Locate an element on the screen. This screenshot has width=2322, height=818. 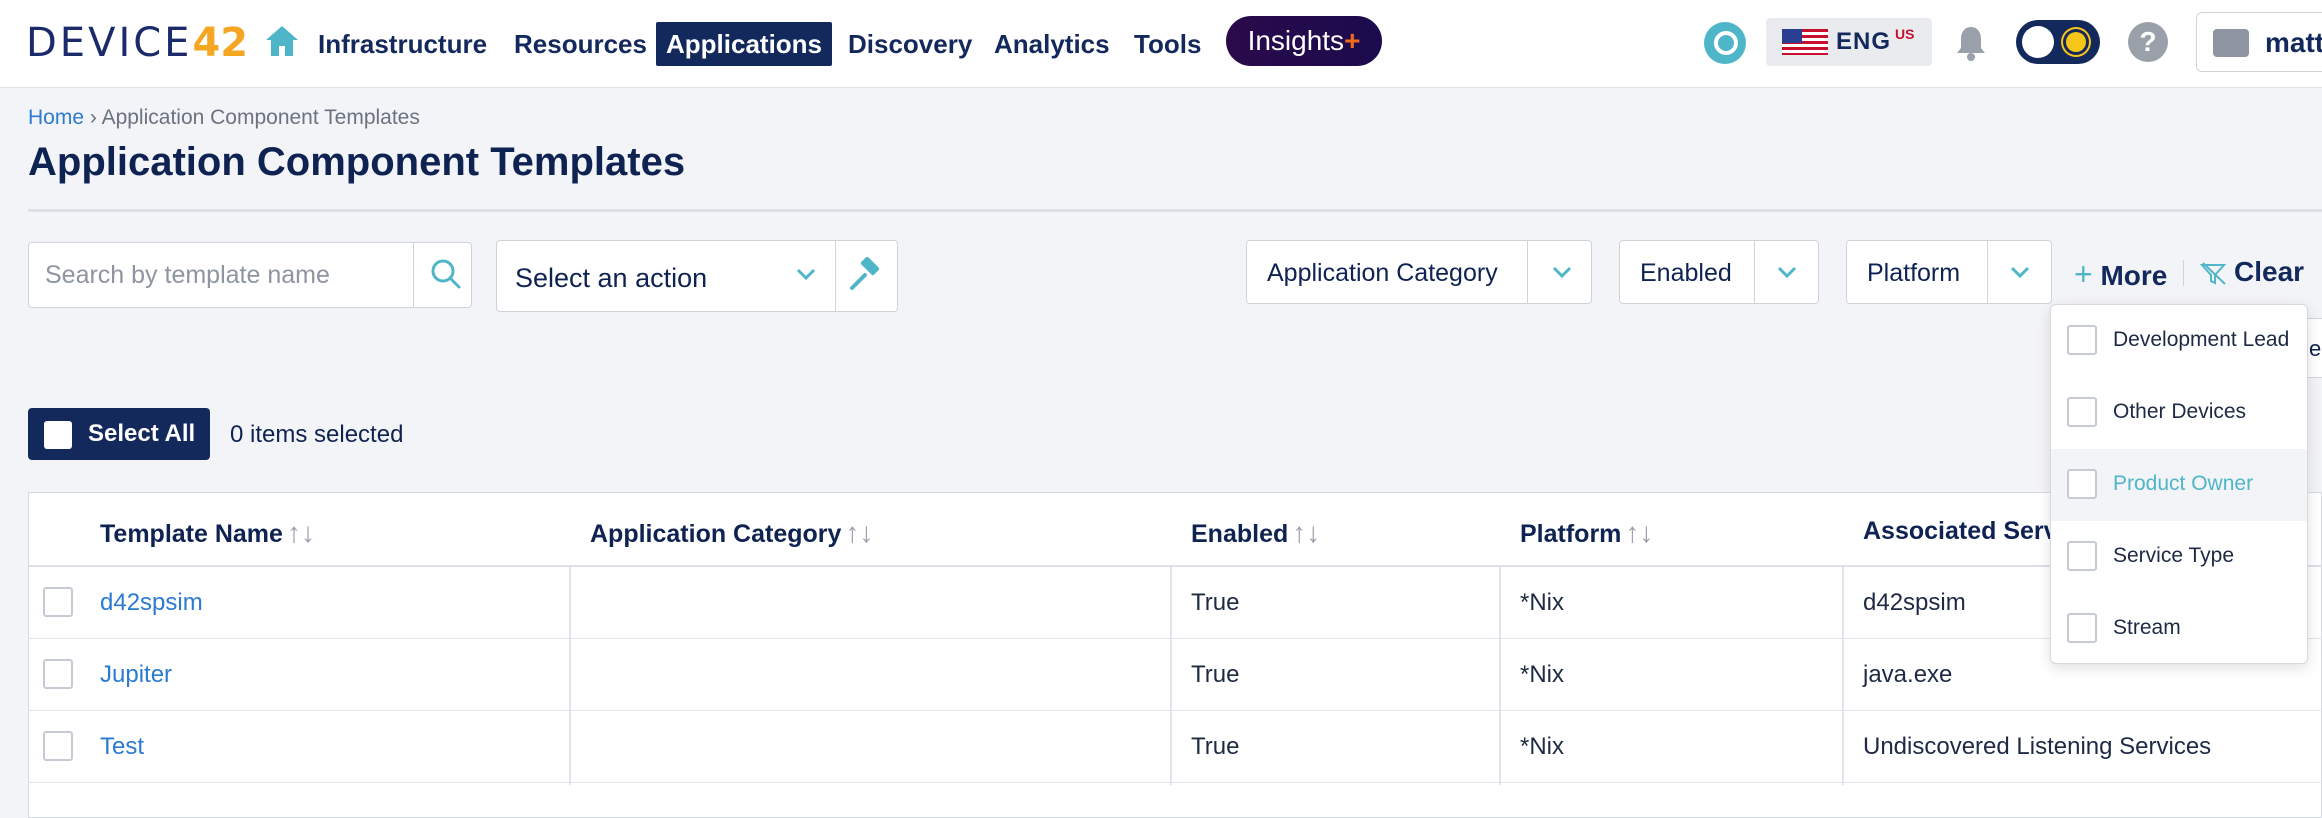
column-header-enabled: Enabled ↑↓ is located at coordinates (1255, 533).